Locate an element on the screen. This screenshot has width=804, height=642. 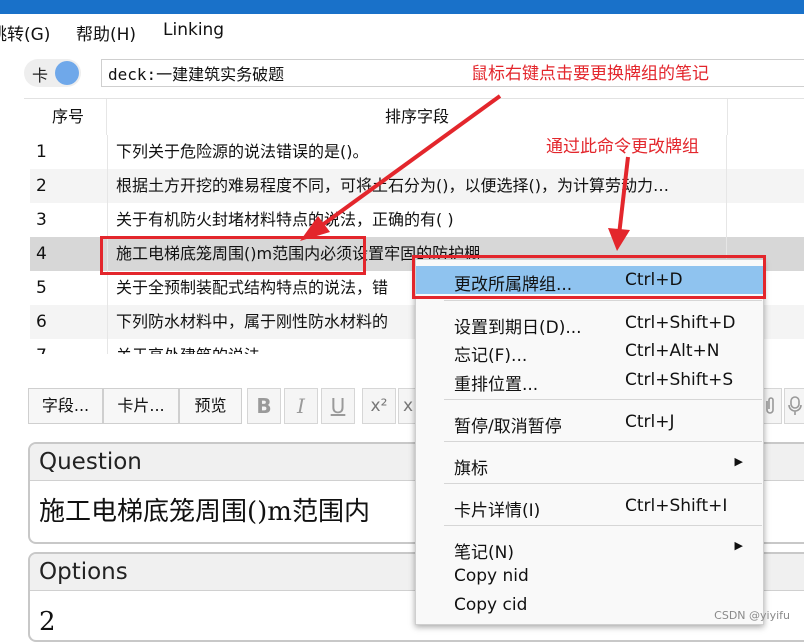
annotation-arrows is located at coordinates (465, 172).